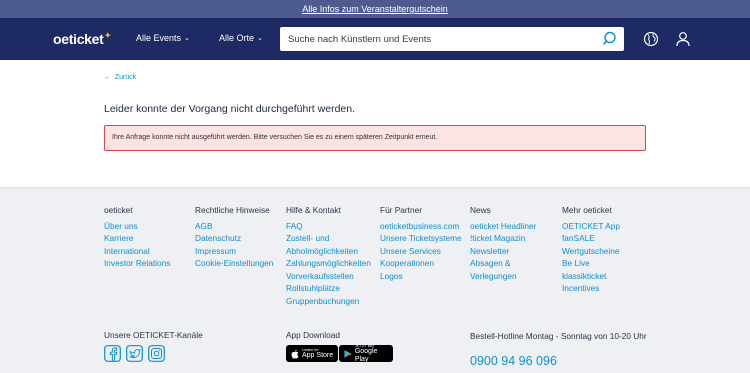 The image size is (750, 373). What do you see at coordinates (295, 354) in the screenshot?
I see `apple-icon` at bounding box center [295, 354].